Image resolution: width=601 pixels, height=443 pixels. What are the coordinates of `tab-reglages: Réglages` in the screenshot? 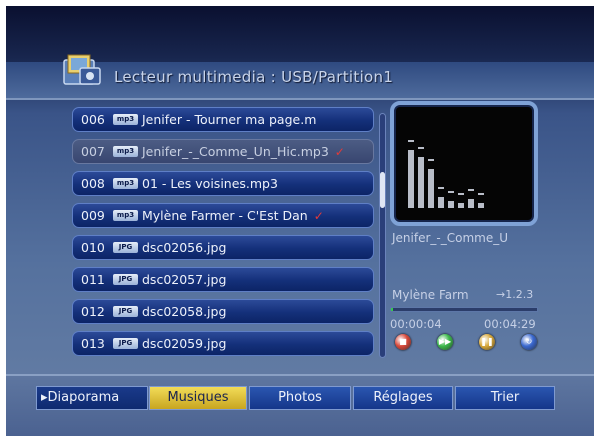 It's located at (403, 398).